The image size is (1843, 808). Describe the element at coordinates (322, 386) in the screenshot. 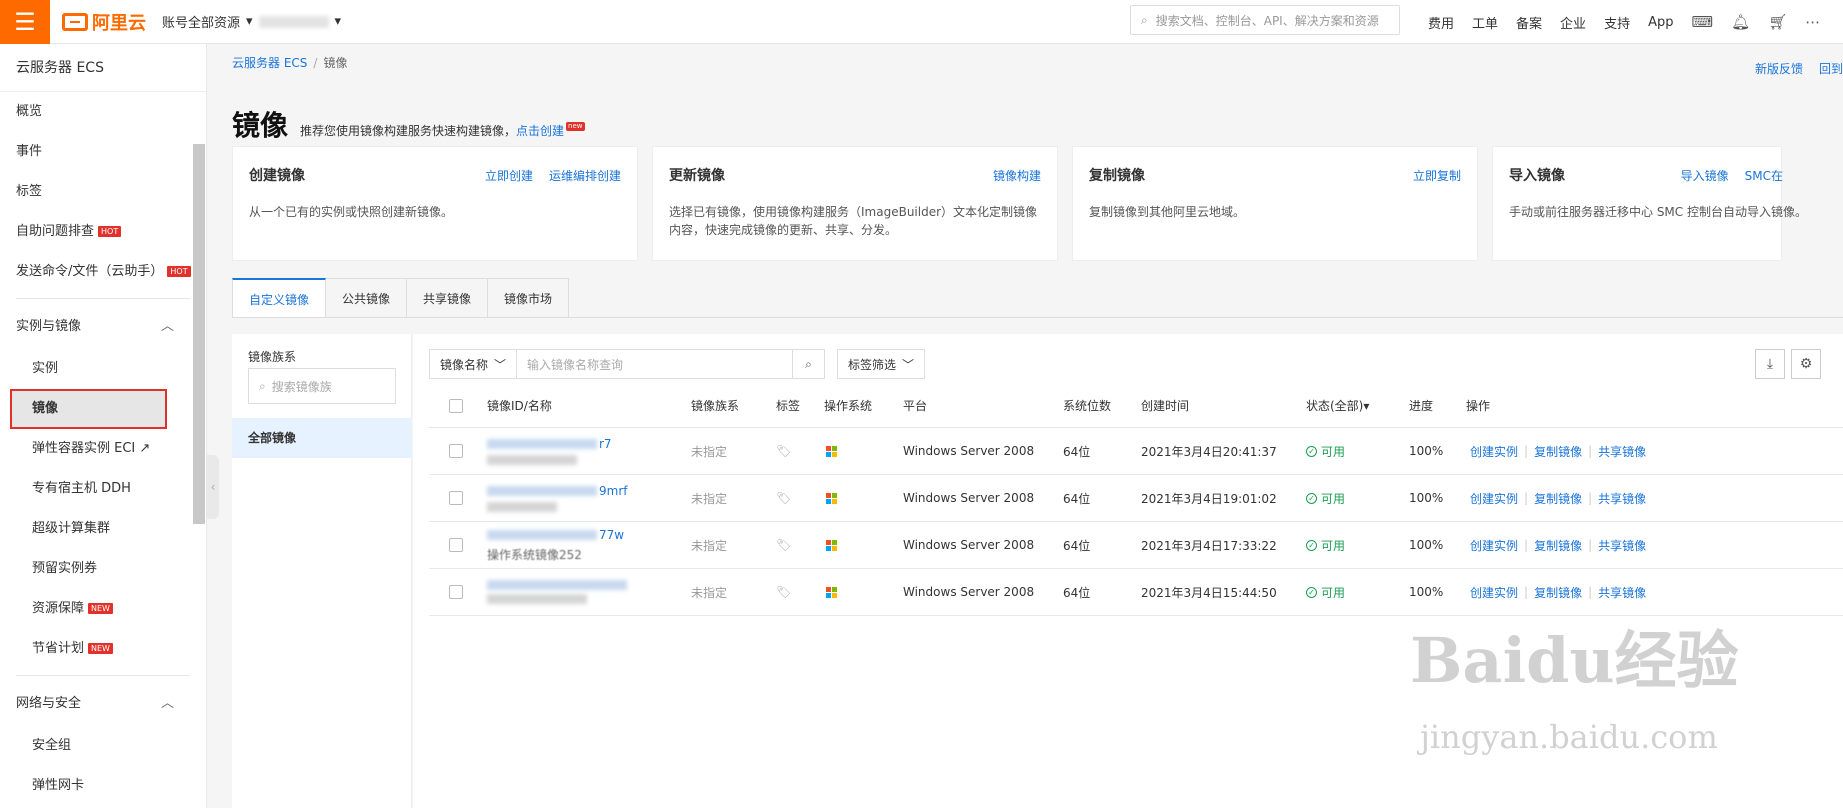

I see `family-search-input: ⌕ 搜索镜像族` at that location.